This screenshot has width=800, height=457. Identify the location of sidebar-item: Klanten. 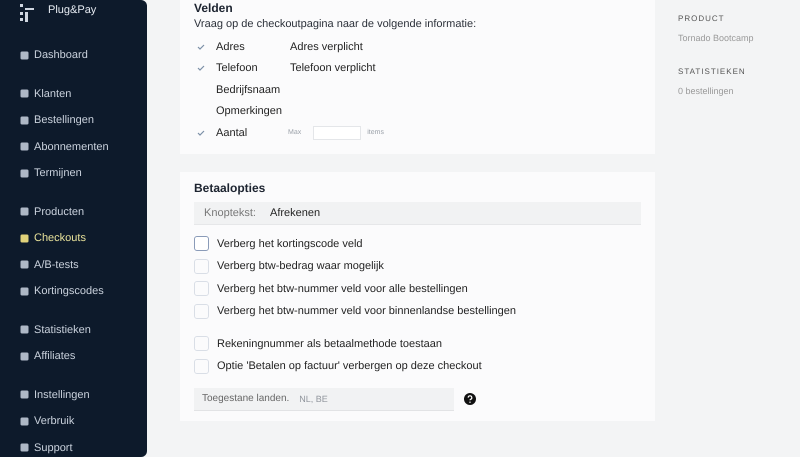
(46, 93).